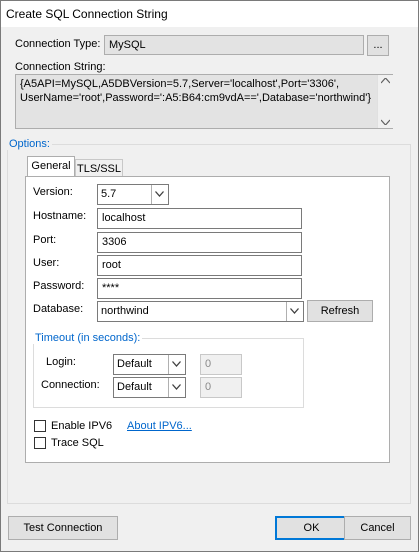  I want to click on version-select: 5.7, so click(133, 194).